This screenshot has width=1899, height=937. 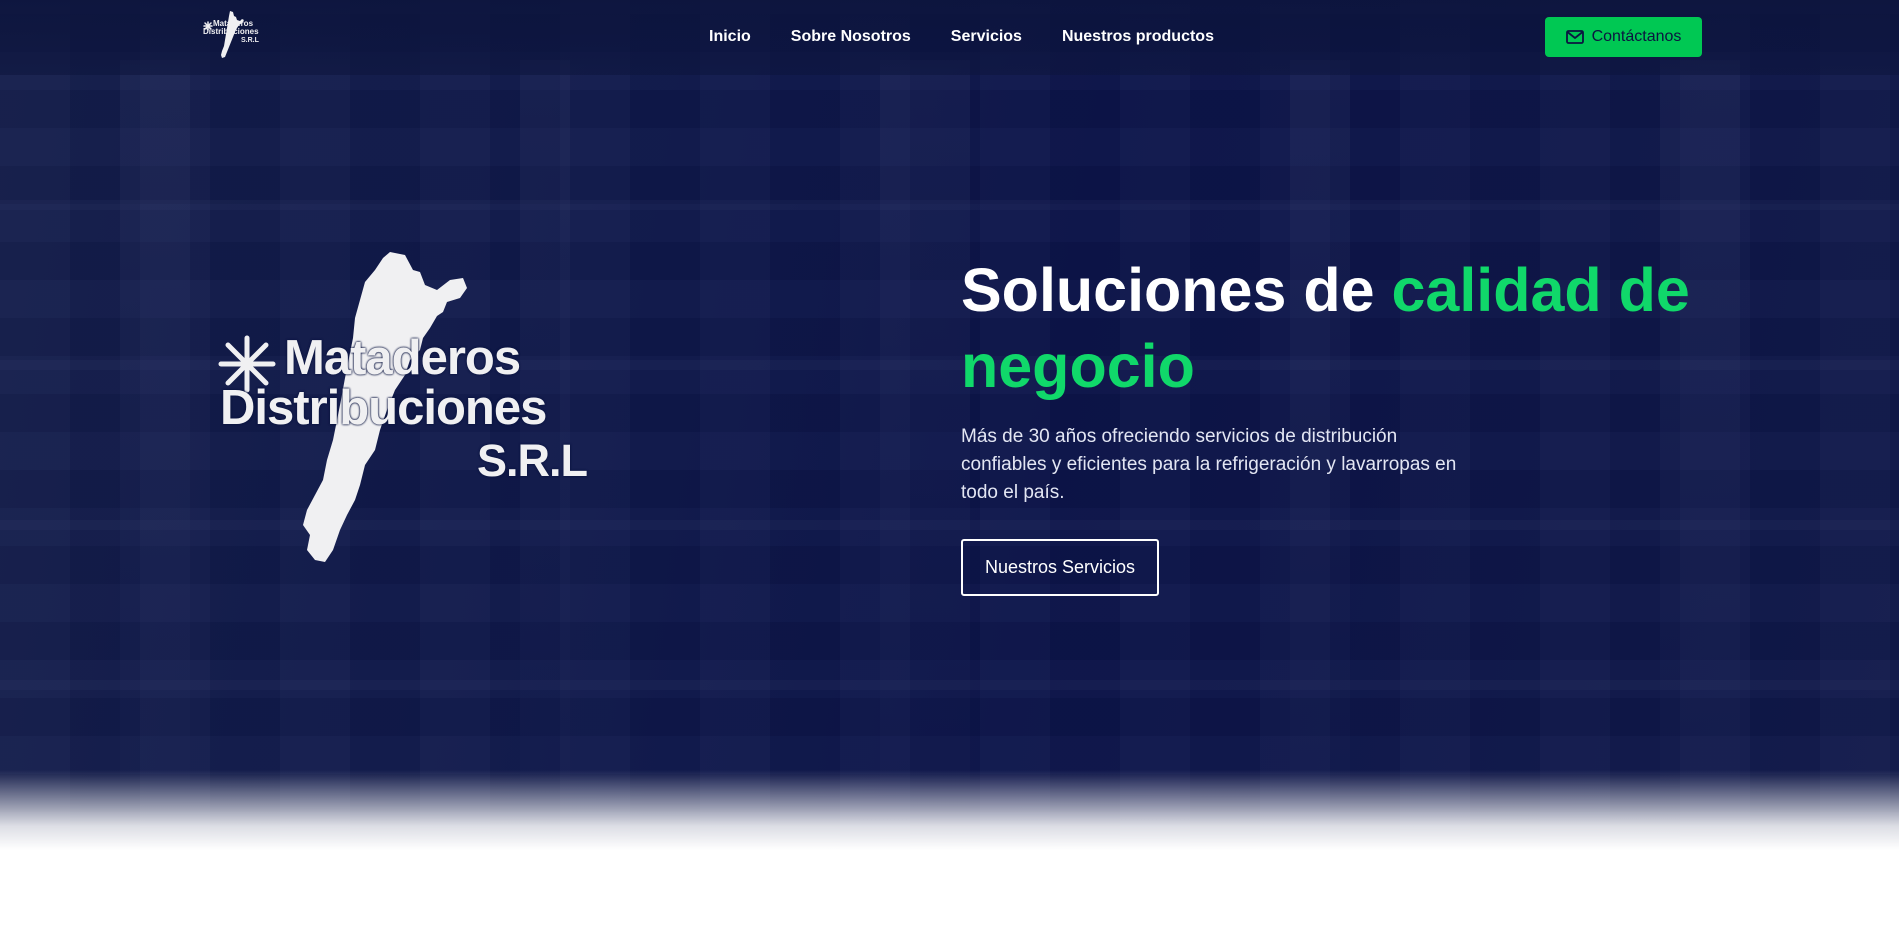 I want to click on our-services-button: Nuestros Servicios, so click(x=1060, y=567).